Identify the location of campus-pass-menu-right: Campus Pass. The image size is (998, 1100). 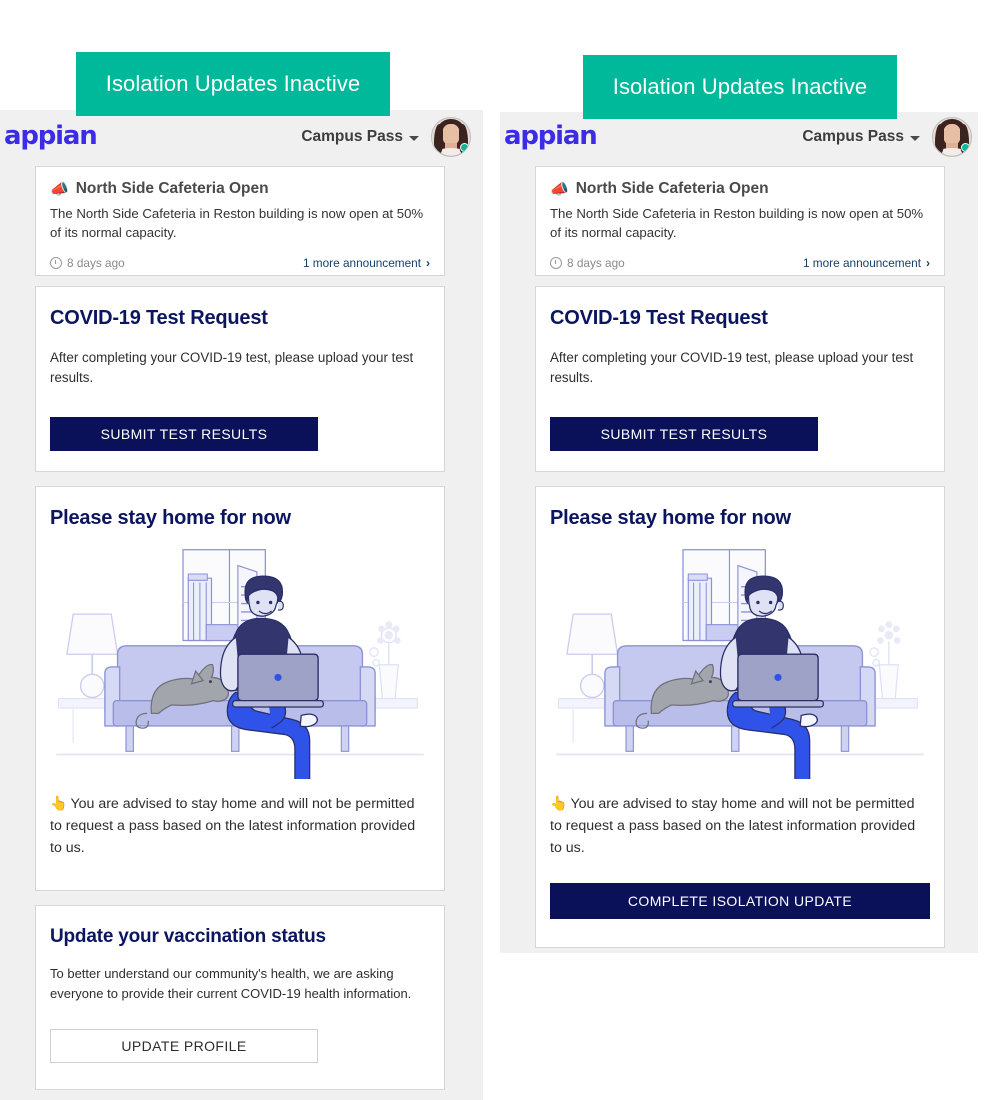
(861, 137).